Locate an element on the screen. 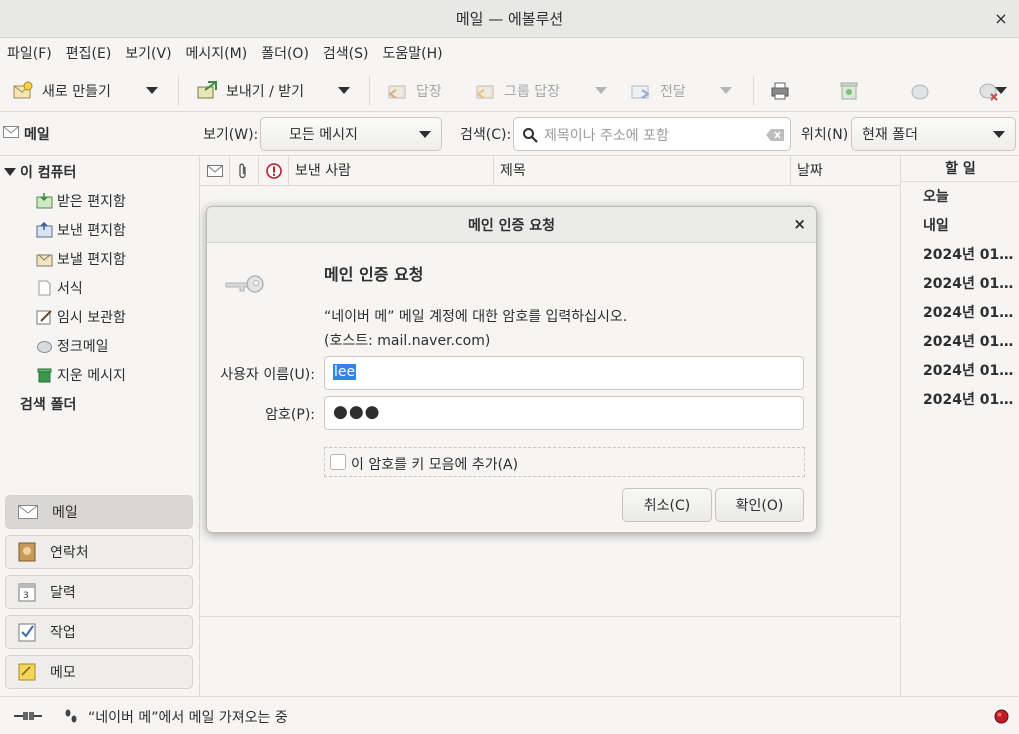  location-combo: 현재 폴더 is located at coordinates (933, 134).